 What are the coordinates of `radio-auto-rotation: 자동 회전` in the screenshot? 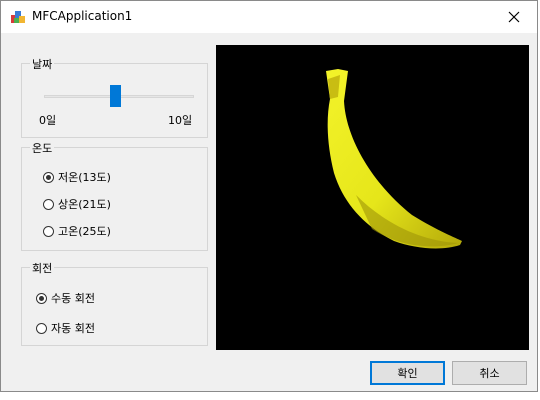 It's located at (65, 328).